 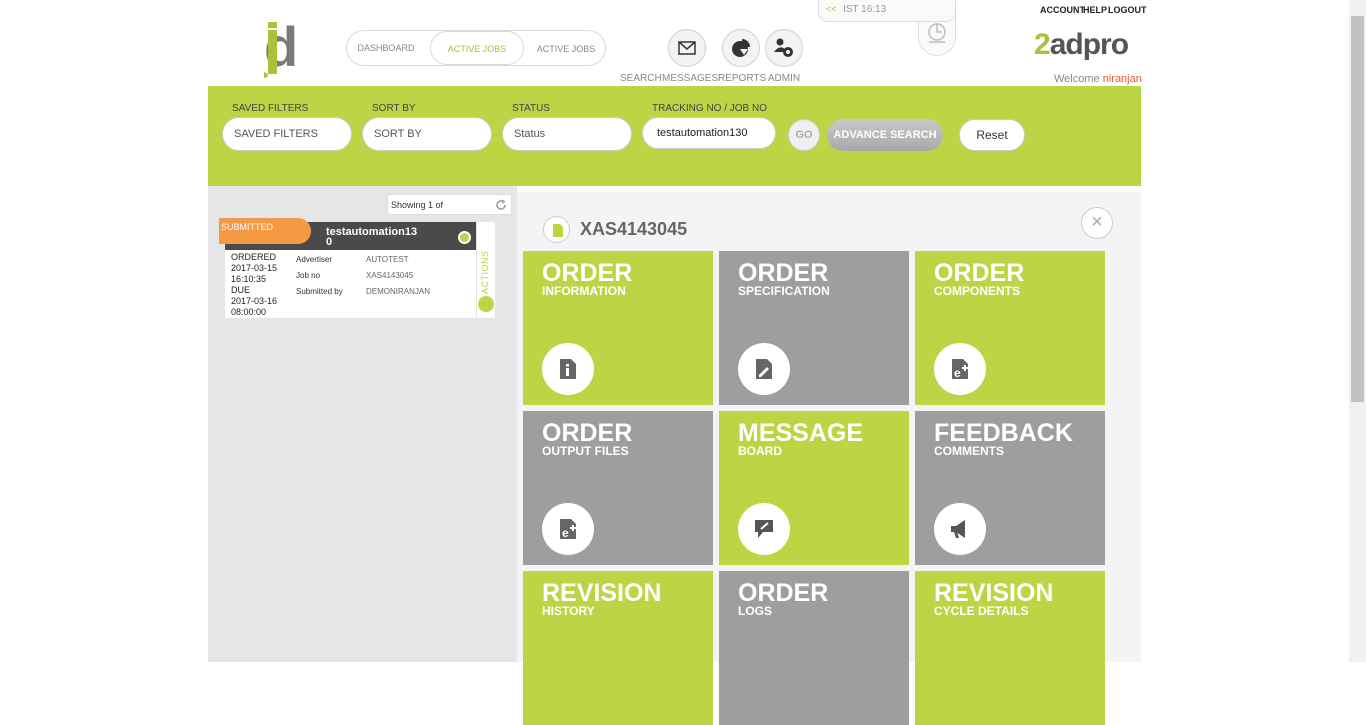 I want to click on close-button: ×, so click(x=1097, y=223).